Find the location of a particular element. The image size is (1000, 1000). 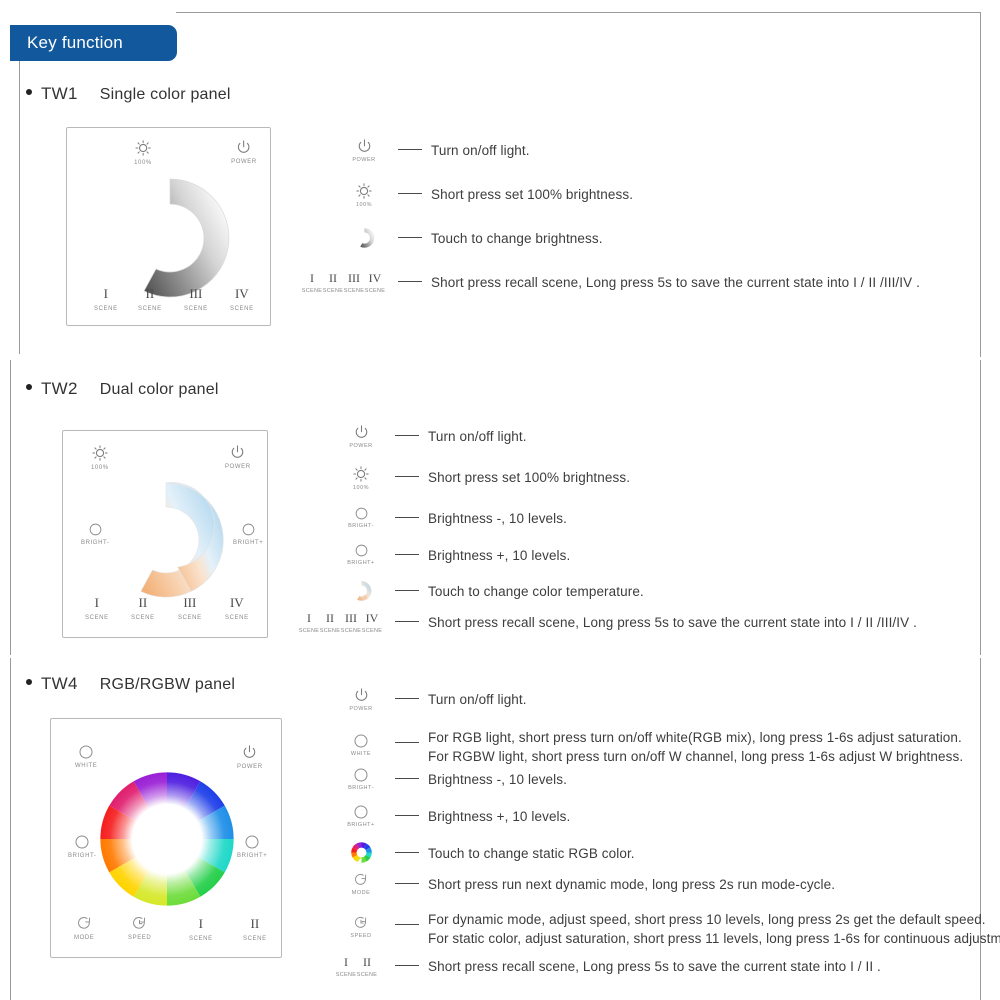

tw1-scene-4-button: IV SCENE is located at coordinates (242, 299).